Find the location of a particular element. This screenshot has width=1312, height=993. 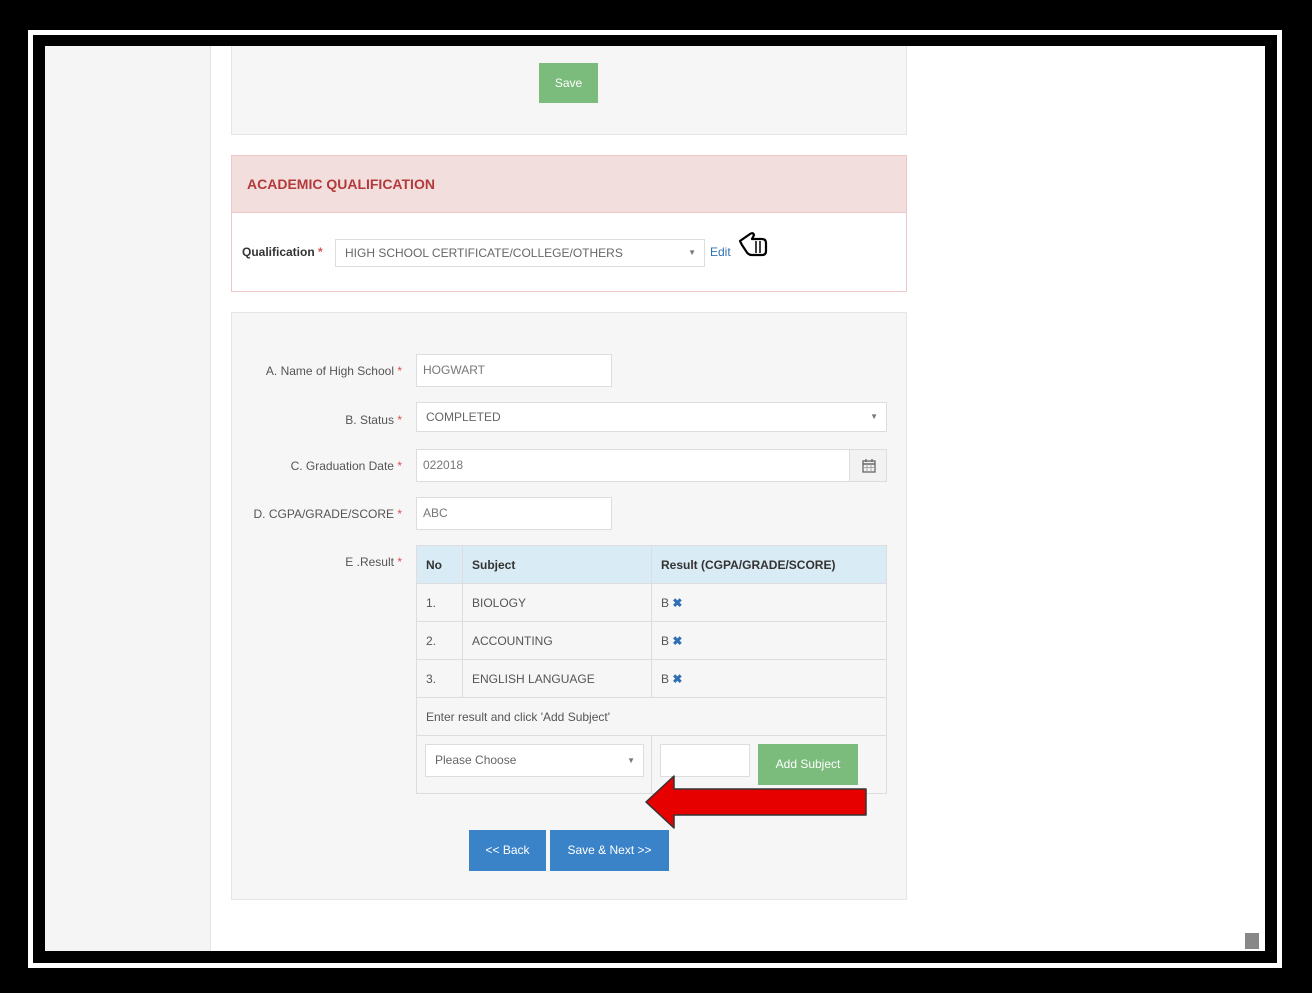

table-row: 1. BIOLOGY B ✖ is located at coordinates (651, 602).